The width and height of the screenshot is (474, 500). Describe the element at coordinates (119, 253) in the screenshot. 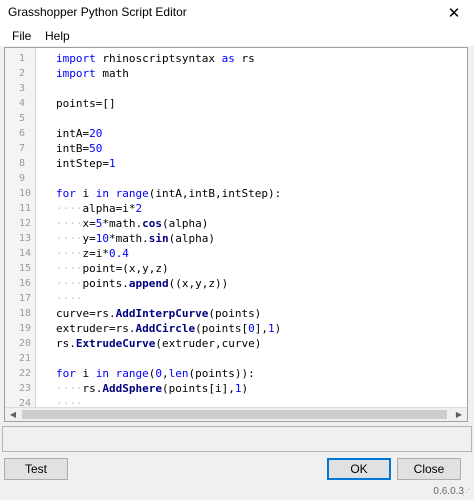

I see `code-token: 0.4` at that location.